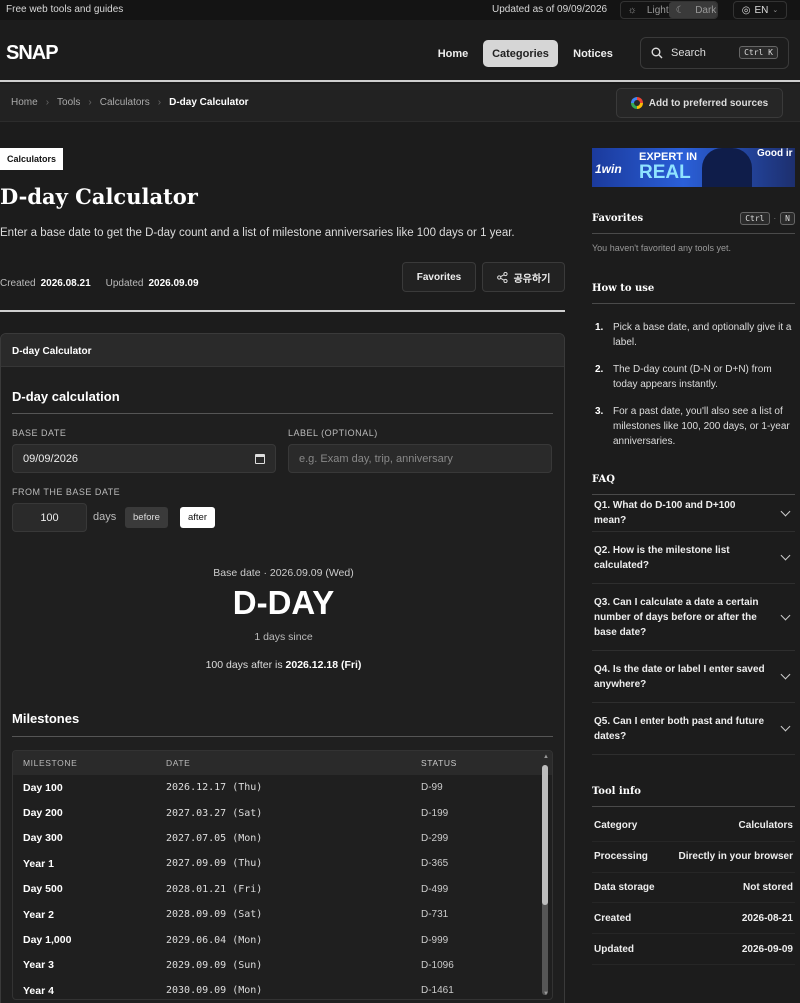 Image resolution: width=800 pixels, height=1003 pixels. I want to click on calc-section-title: D-day calculation, so click(66, 396).